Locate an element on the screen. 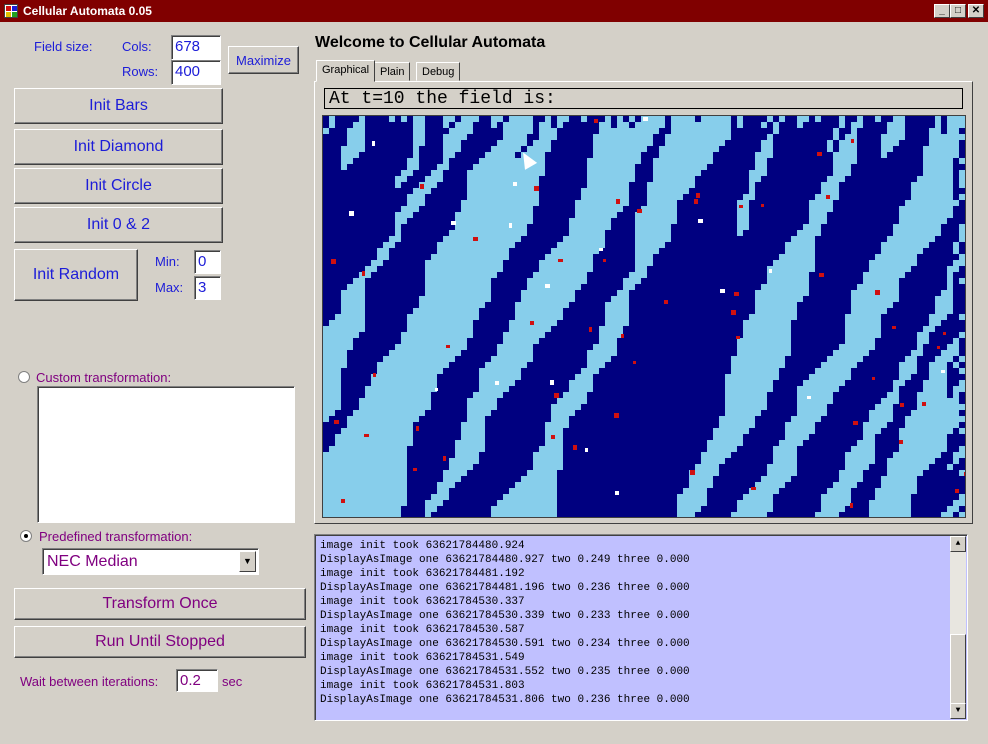 The height and width of the screenshot is (744, 988). tab-graphical: Graphical is located at coordinates (346, 71).